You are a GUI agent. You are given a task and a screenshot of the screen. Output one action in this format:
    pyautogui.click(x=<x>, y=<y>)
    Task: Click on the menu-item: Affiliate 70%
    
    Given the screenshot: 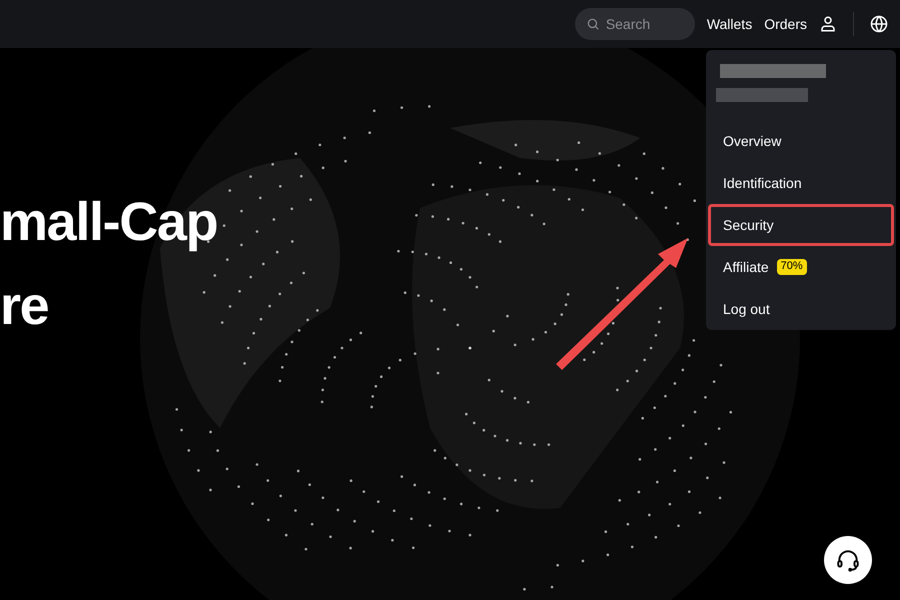 What is the action you would take?
    pyautogui.click(x=801, y=267)
    